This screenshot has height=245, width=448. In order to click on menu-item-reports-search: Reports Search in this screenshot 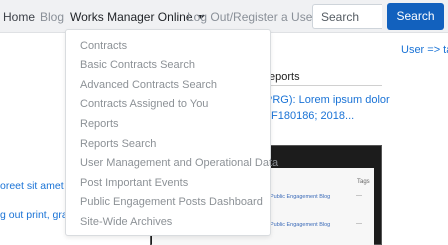, I will do `click(118, 144)`.